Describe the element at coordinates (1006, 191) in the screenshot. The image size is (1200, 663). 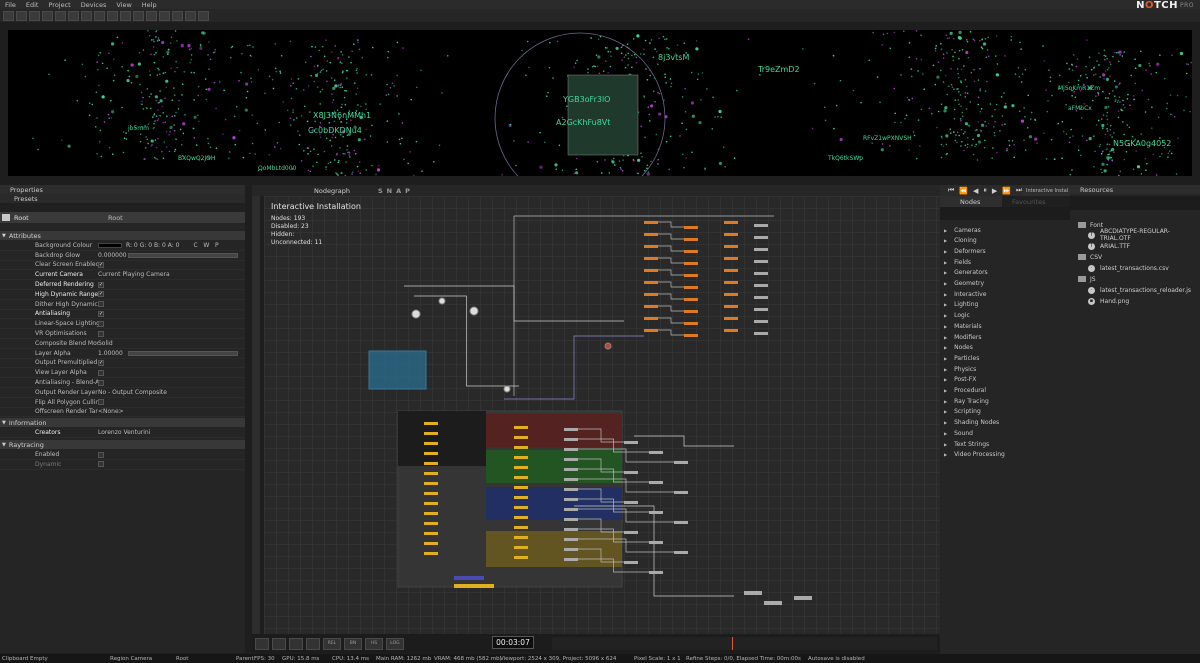
I see `fast-forward-icon: ⏩` at that location.